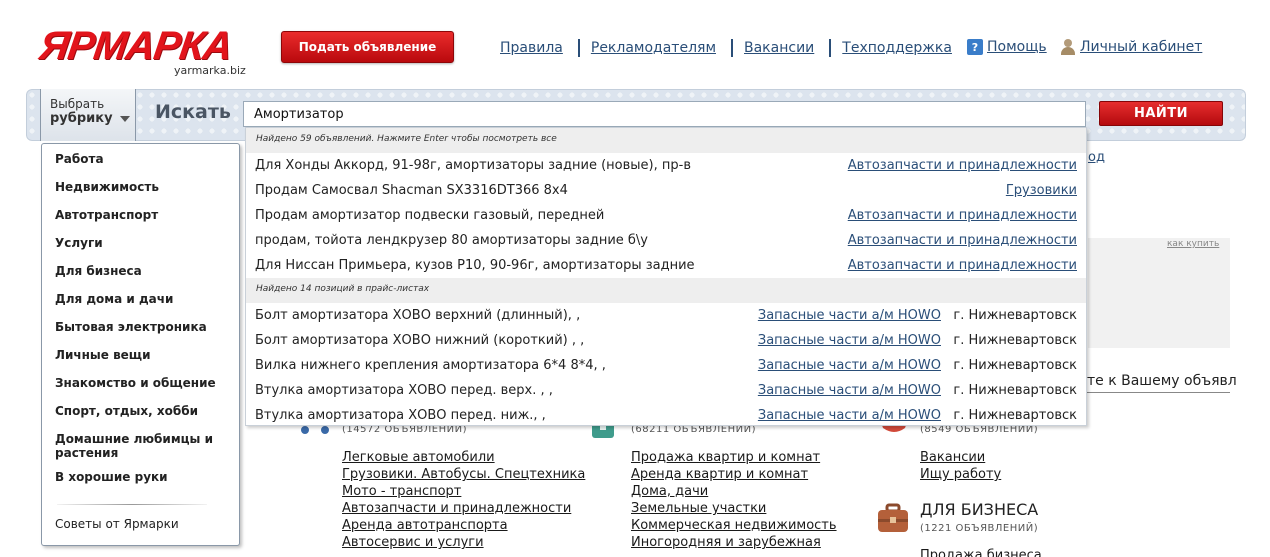 The width and height of the screenshot is (1270, 557). Describe the element at coordinates (77, 104) in the screenshot. I see `rubric-select-label: Выбрать` at that location.